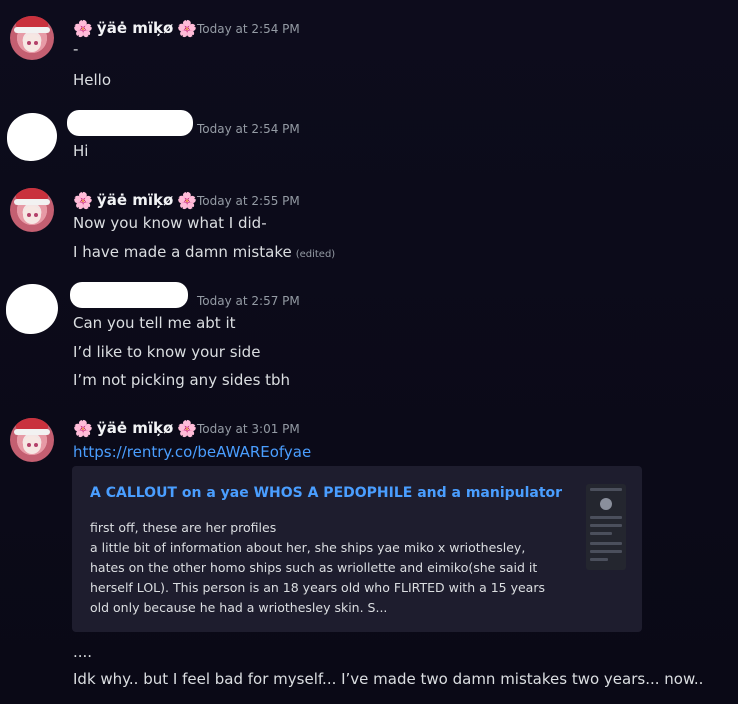 The height and width of the screenshot is (704, 738). Describe the element at coordinates (92, 80) in the screenshot. I see `message-text: Hello` at that location.